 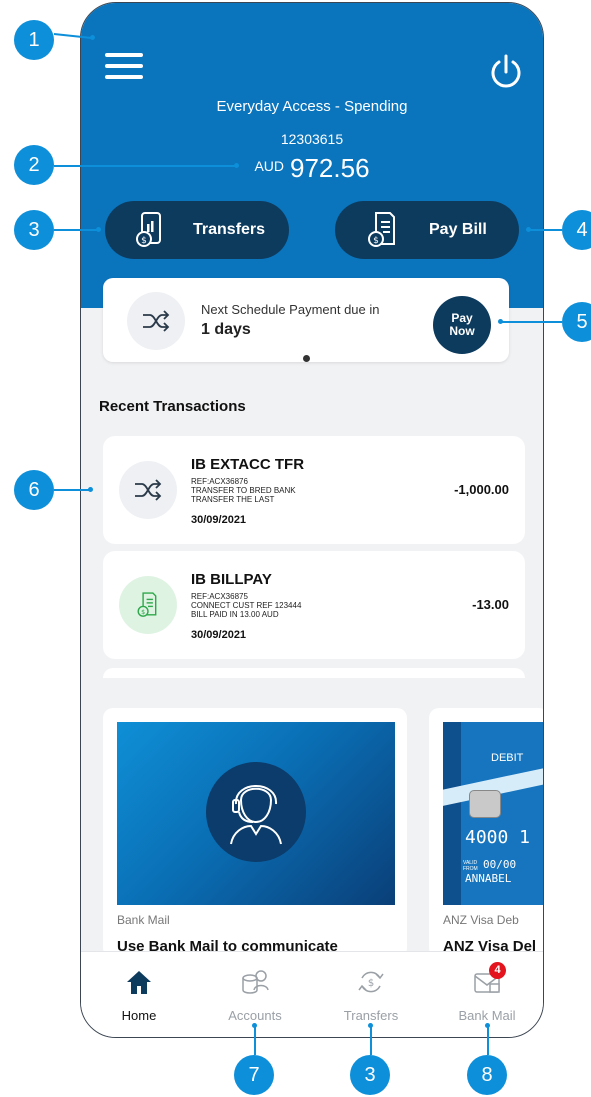 What do you see at coordinates (306, 358) in the screenshot?
I see `carousel-dot` at bounding box center [306, 358].